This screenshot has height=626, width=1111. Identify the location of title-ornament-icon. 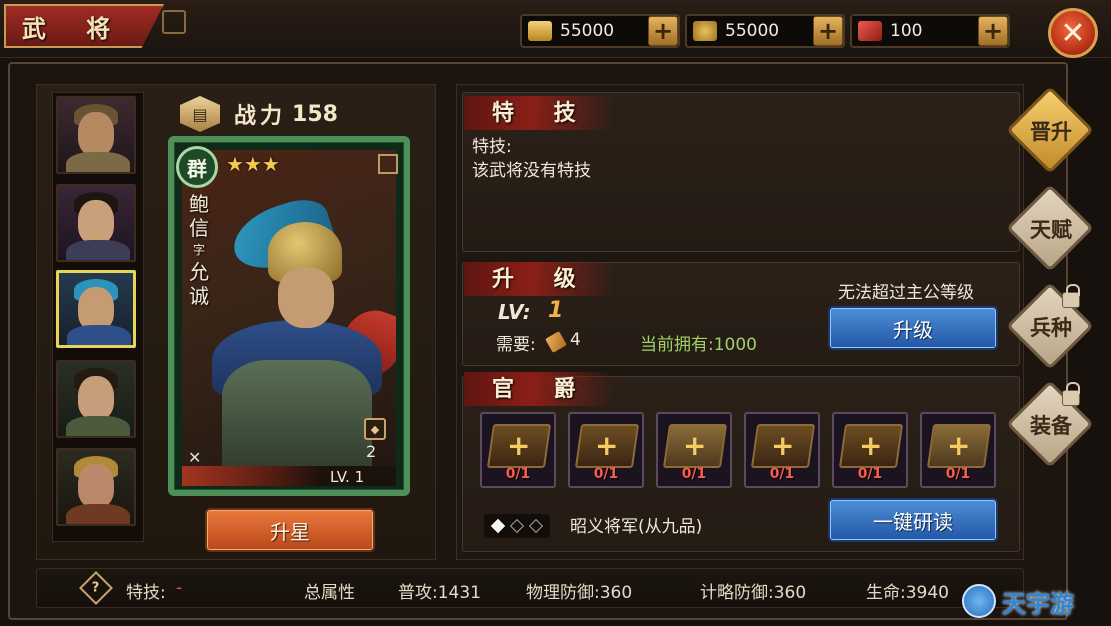
(174, 22).